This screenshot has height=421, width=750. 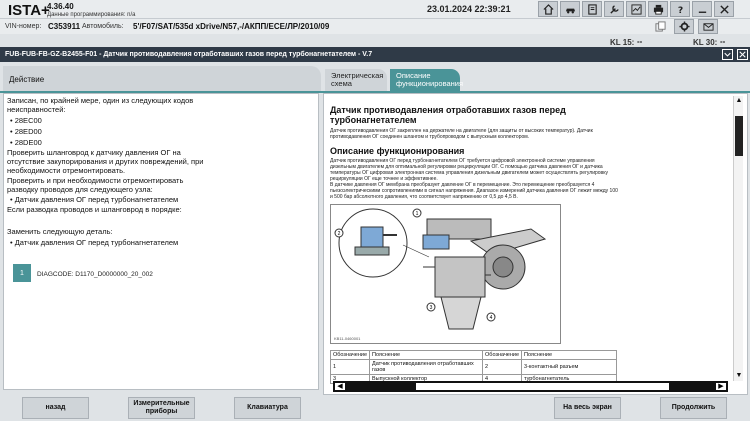 What do you see at coordinates (738, 238) in the screenshot?
I see `vertical-scrollbar: ▲ ▼` at bounding box center [738, 238].